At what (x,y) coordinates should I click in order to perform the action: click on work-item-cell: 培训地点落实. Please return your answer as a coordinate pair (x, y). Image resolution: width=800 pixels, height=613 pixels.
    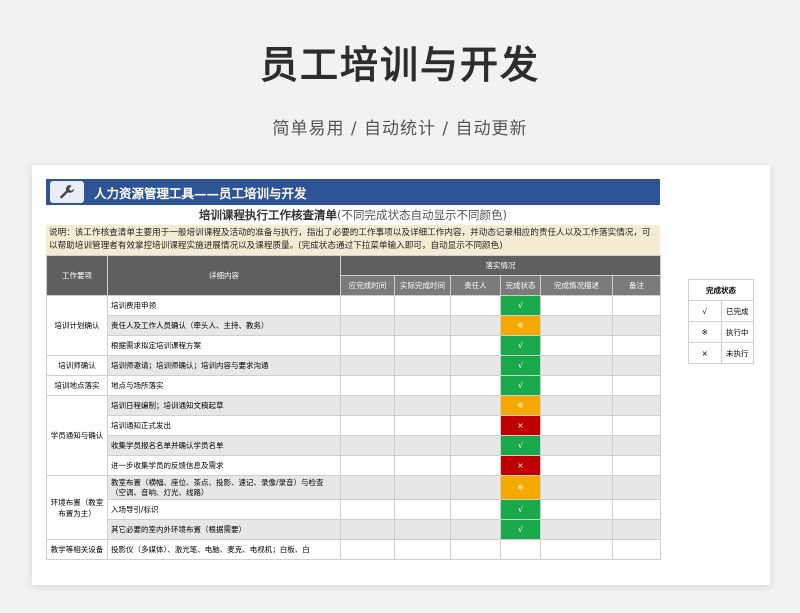
    Looking at the image, I should click on (77, 385).